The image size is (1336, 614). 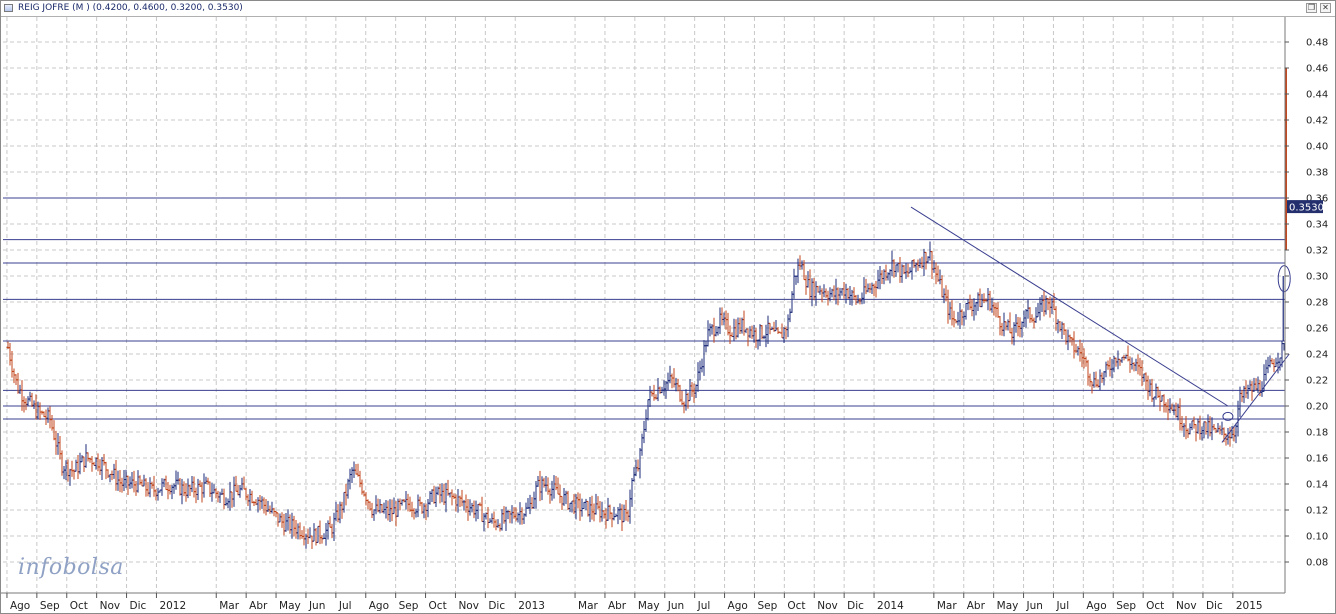 What do you see at coordinates (890, 606) in the screenshot?
I see `time-tick-label: 2014` at bounding box center [890, 606].